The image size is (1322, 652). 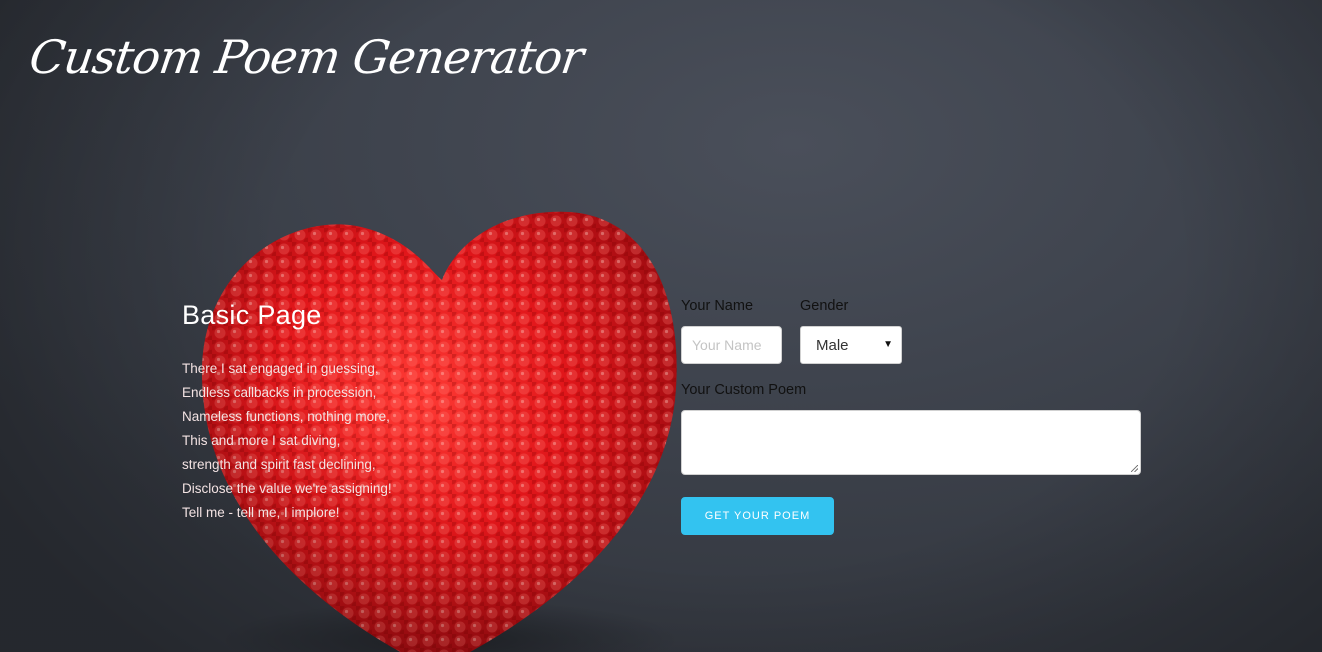 What do you see at coordinates (824, 306) in the screenshot?
I see `gender-label: Gender` at bounding box center [824, 306].